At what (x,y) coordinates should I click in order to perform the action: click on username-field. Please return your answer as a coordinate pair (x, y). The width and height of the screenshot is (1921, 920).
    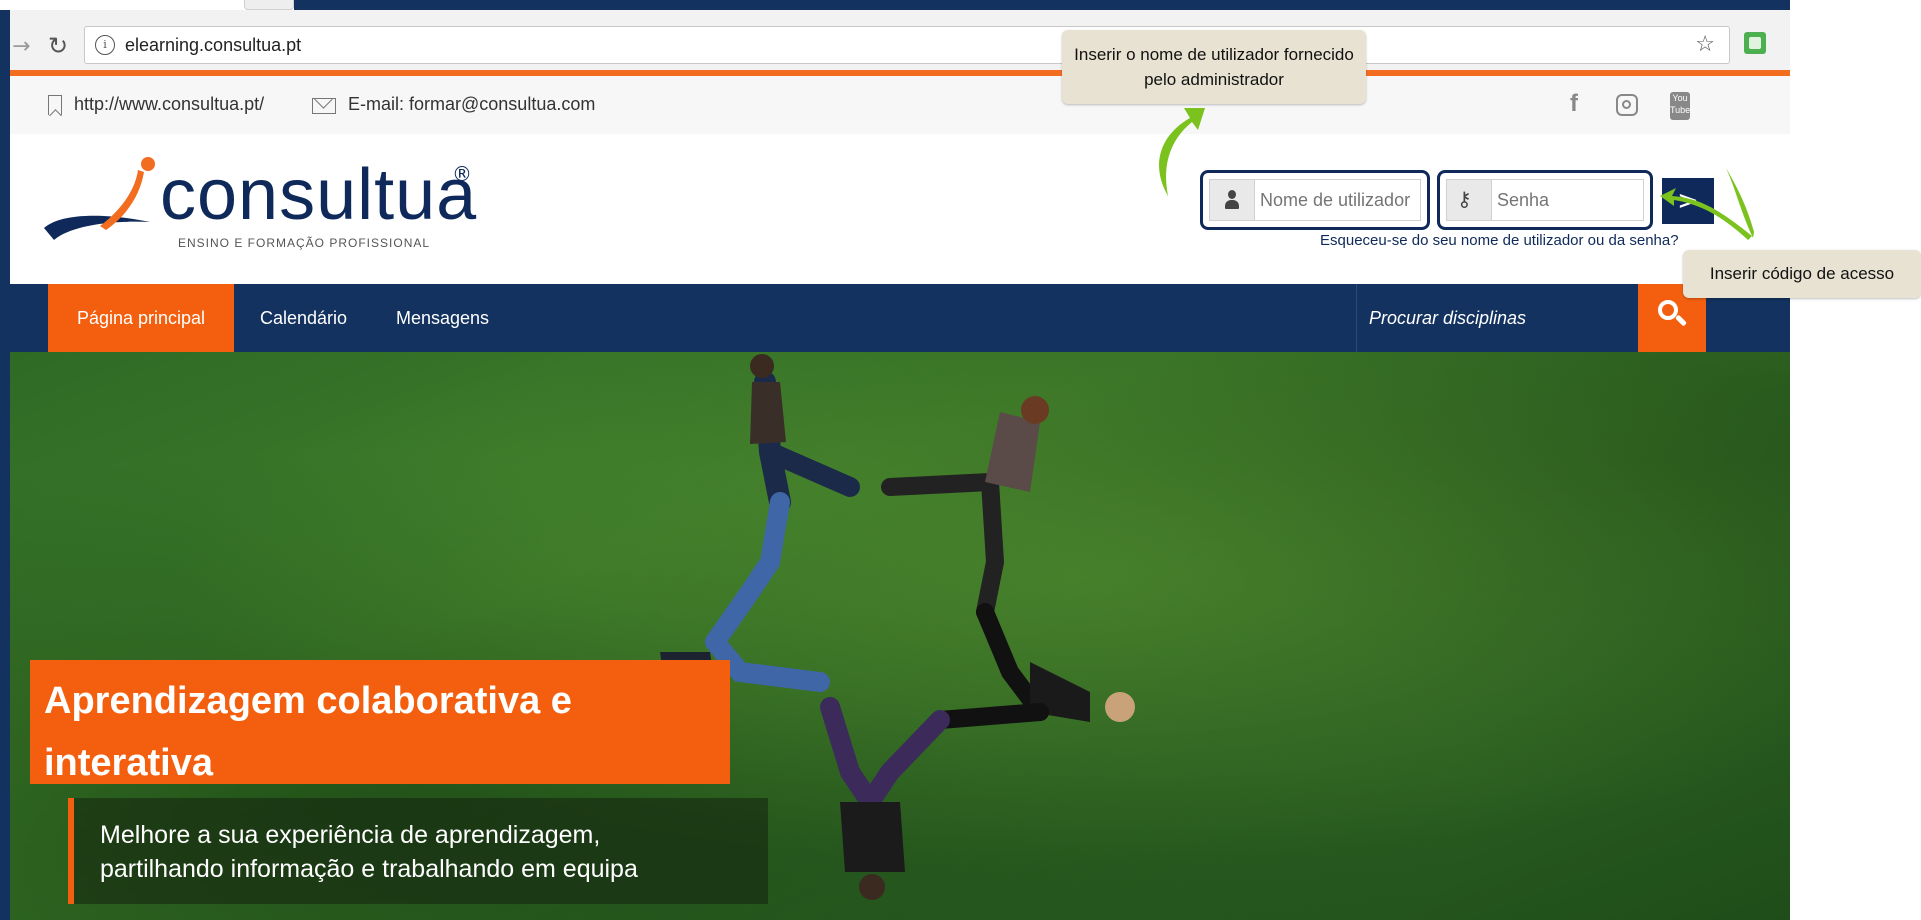
    Looking at the image, I should click on (1315, 200).